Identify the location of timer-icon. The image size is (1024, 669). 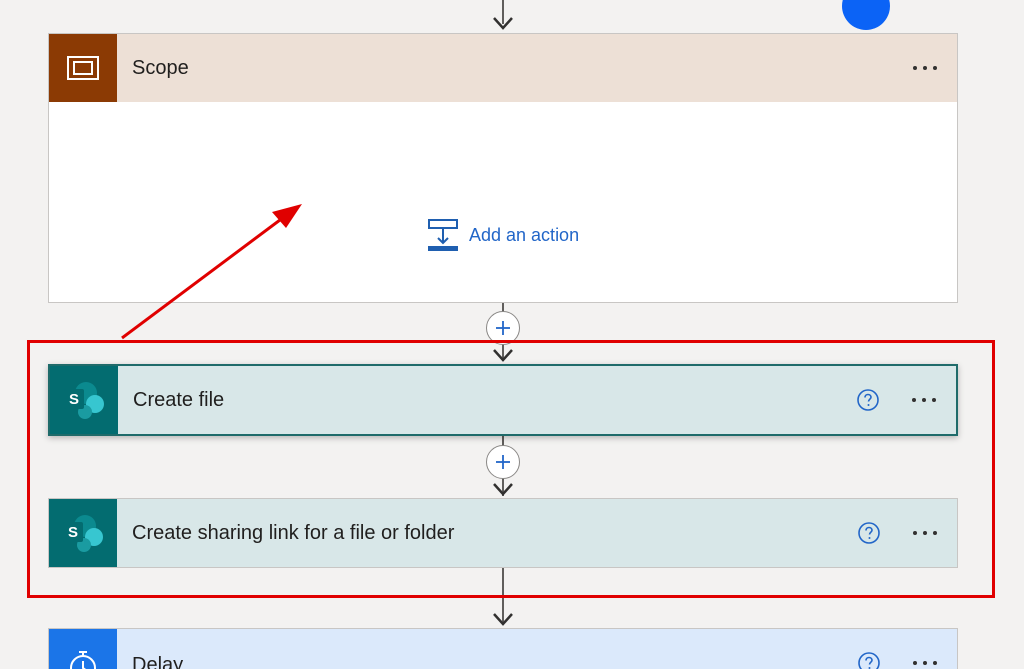
(83, 660).